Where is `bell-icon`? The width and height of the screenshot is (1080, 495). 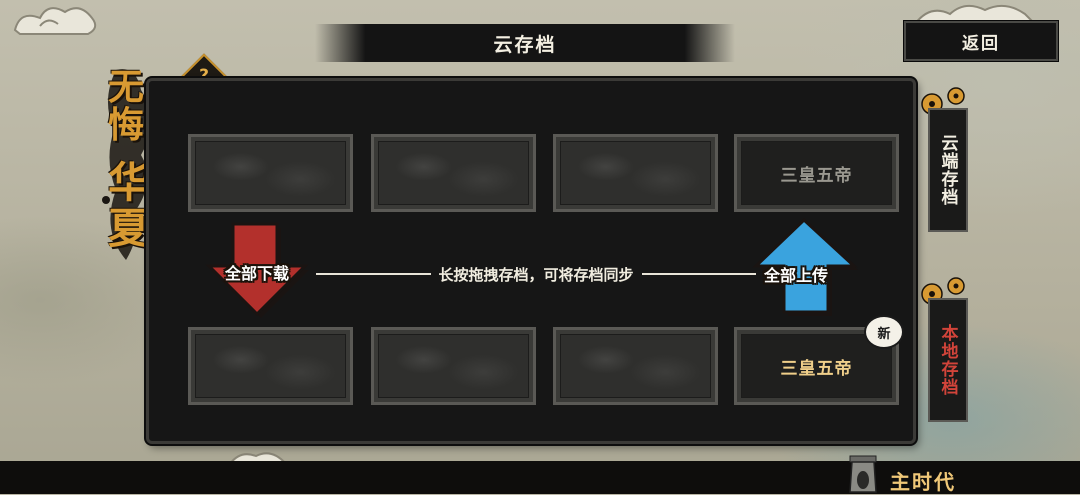 bell-icon is located at coordinates (863, 474).